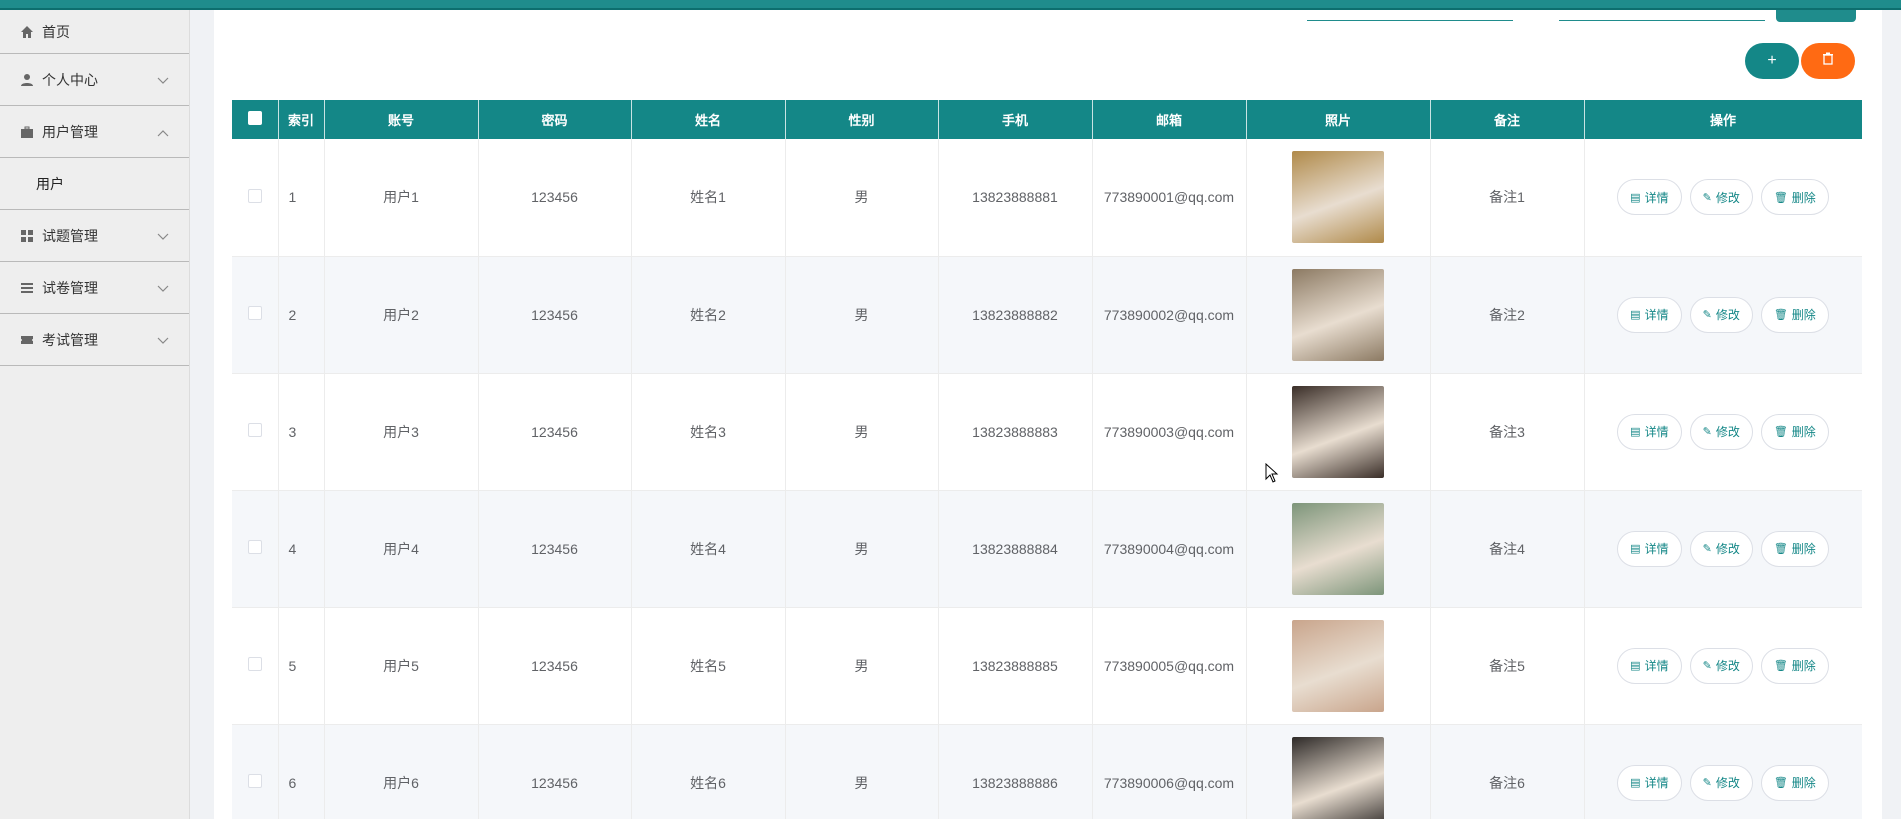 This screenshot has width=1901, height=819. I want to click on select-all-header, so click(255, 119).